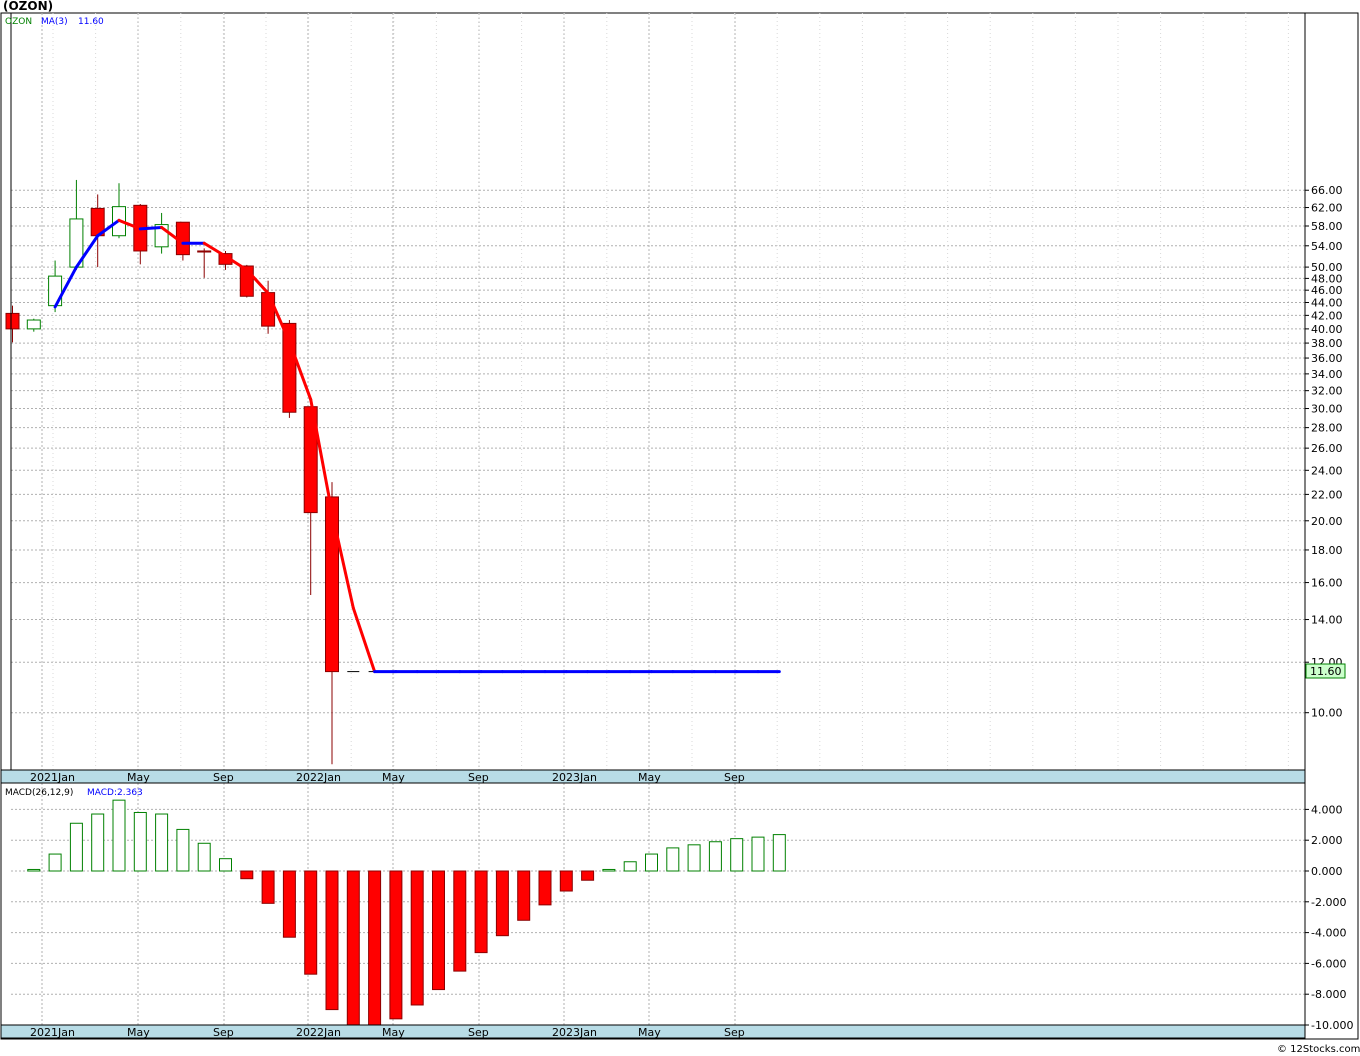 The image size is (1360, 1056). Describe the element at coordinates (1327, 391) in the screenshot. I see `price-tick-label: 32.00` at that location.